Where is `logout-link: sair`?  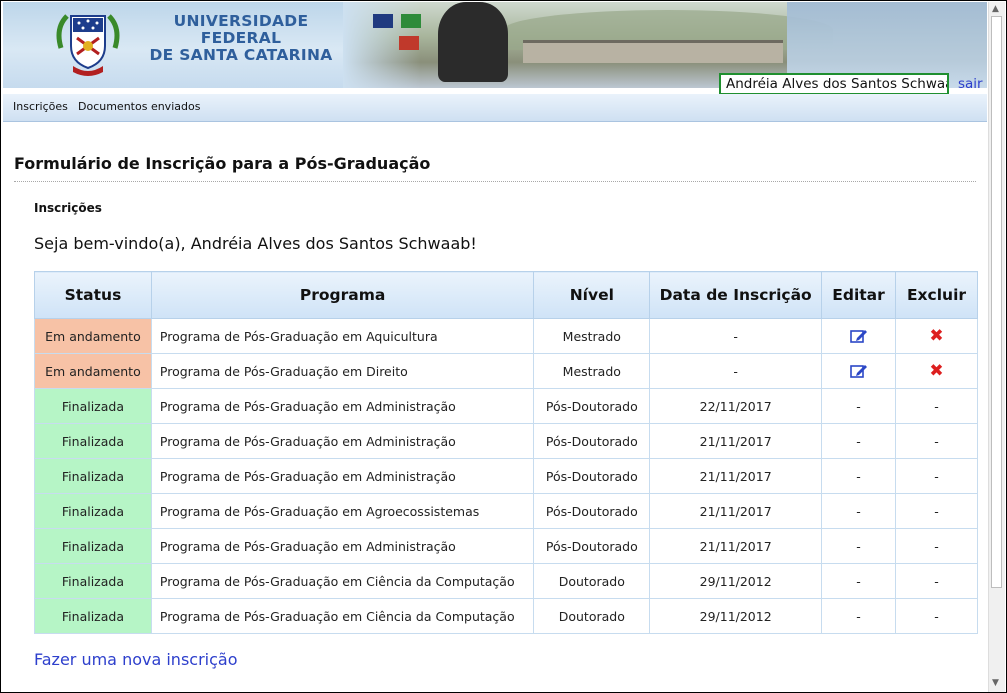
logout-link: sair is located at coordinates (970, 84).